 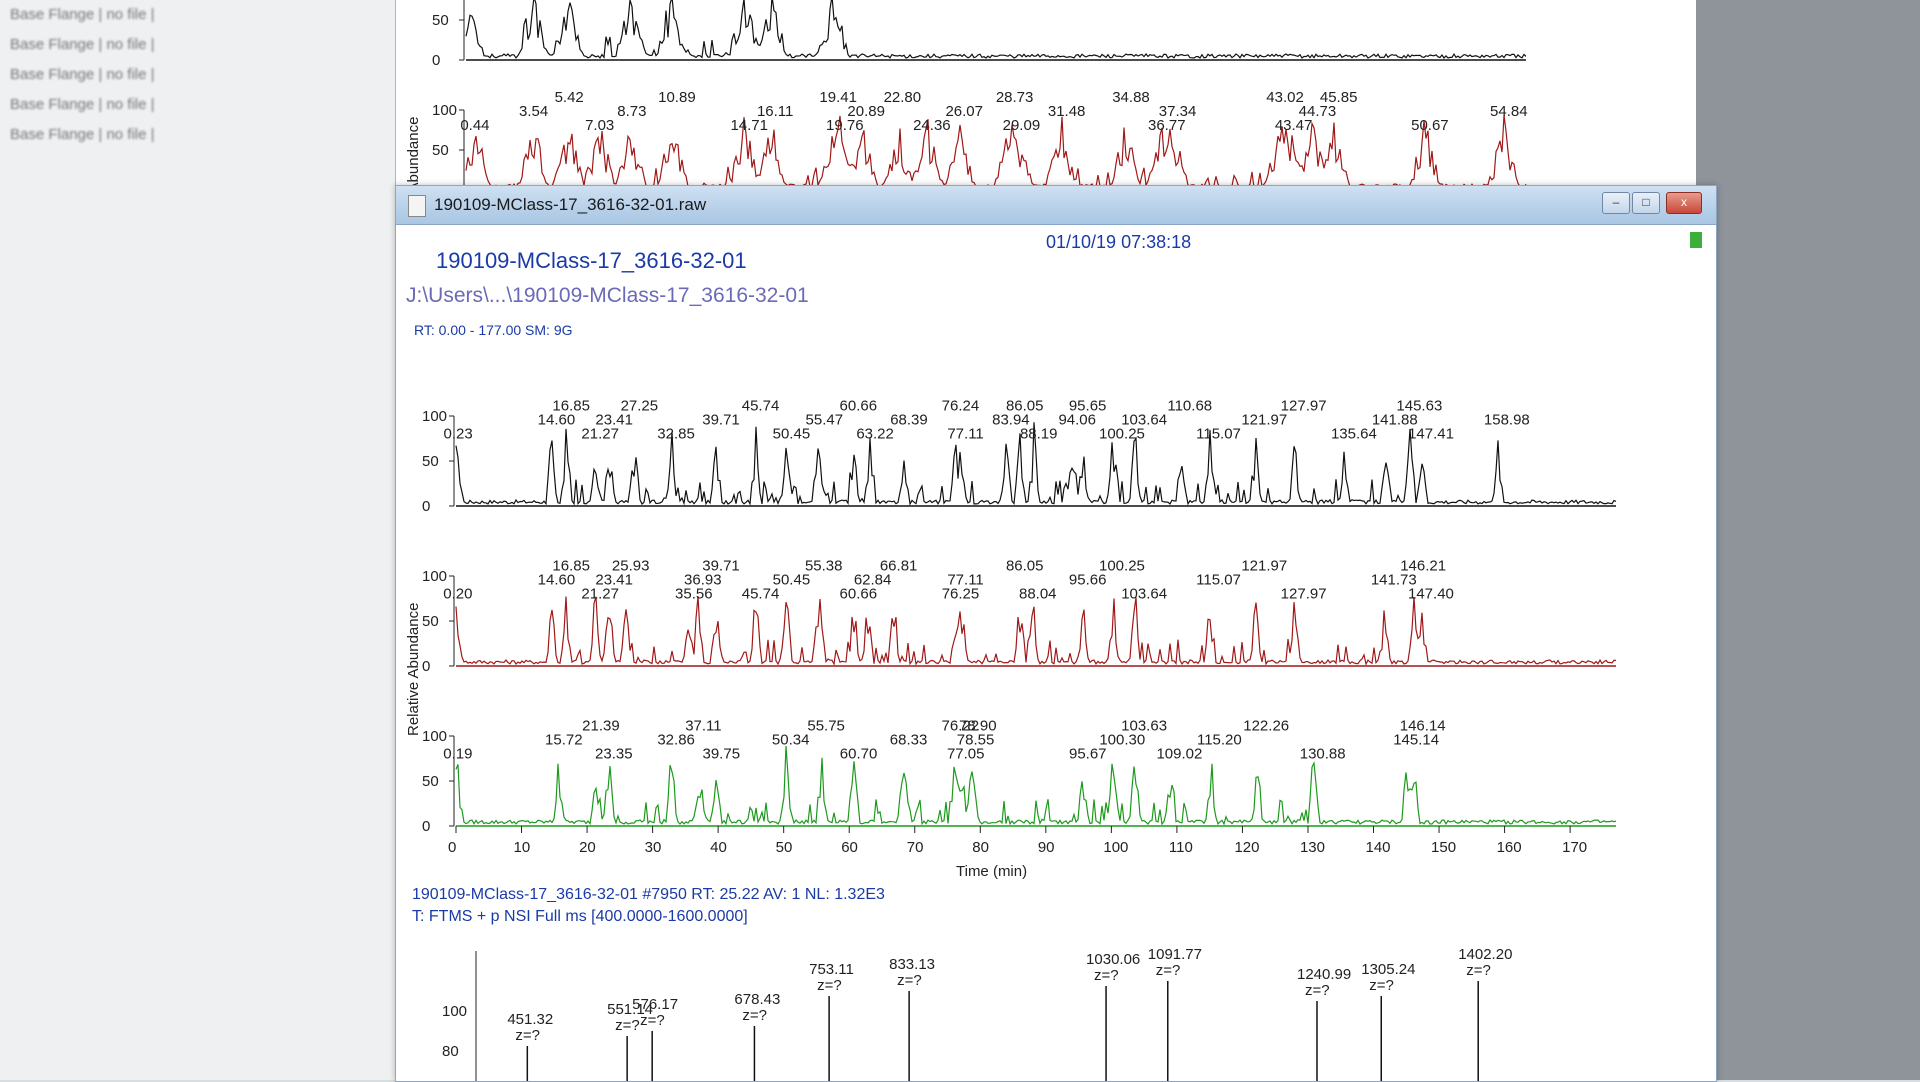 I want to click on file-title: 190109-MClass-17_3616-32-01, so click(x=591, y=260).